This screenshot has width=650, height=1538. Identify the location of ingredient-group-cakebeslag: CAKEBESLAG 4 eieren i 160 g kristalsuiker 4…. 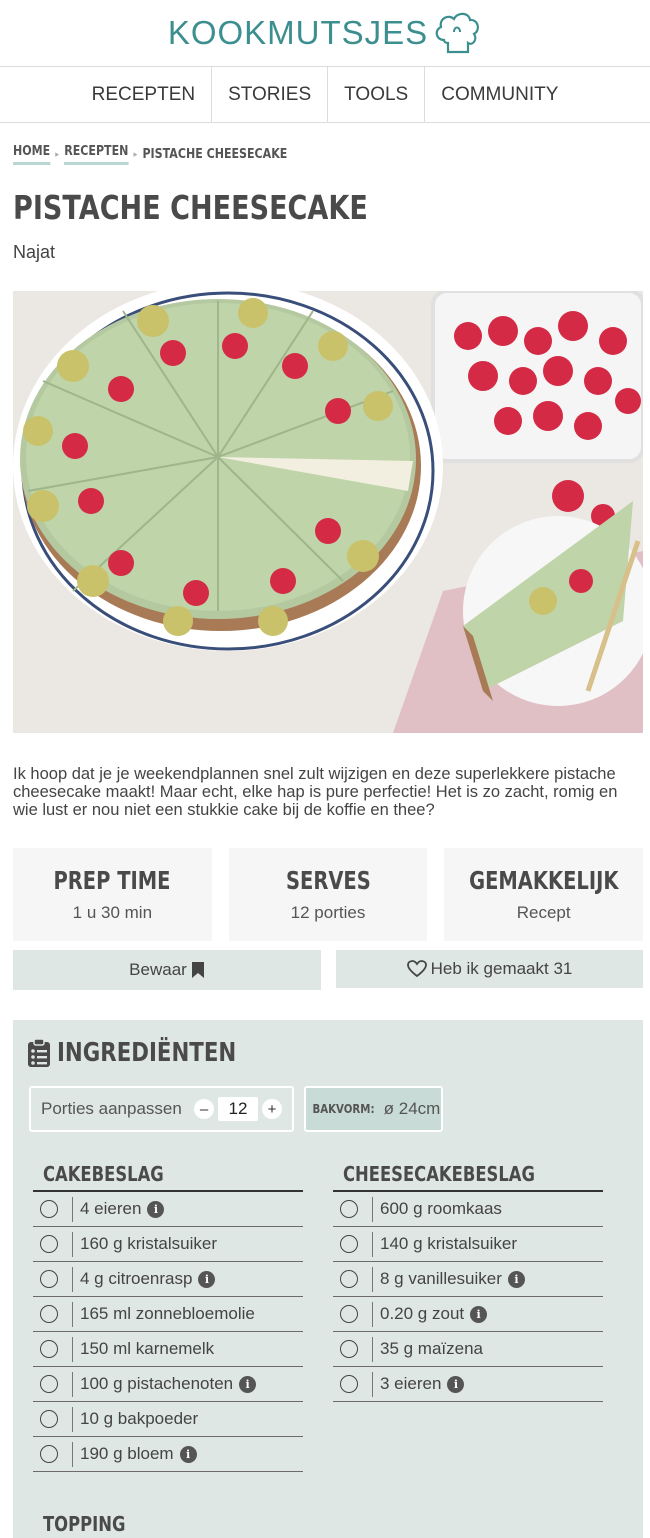
(168, 1317).